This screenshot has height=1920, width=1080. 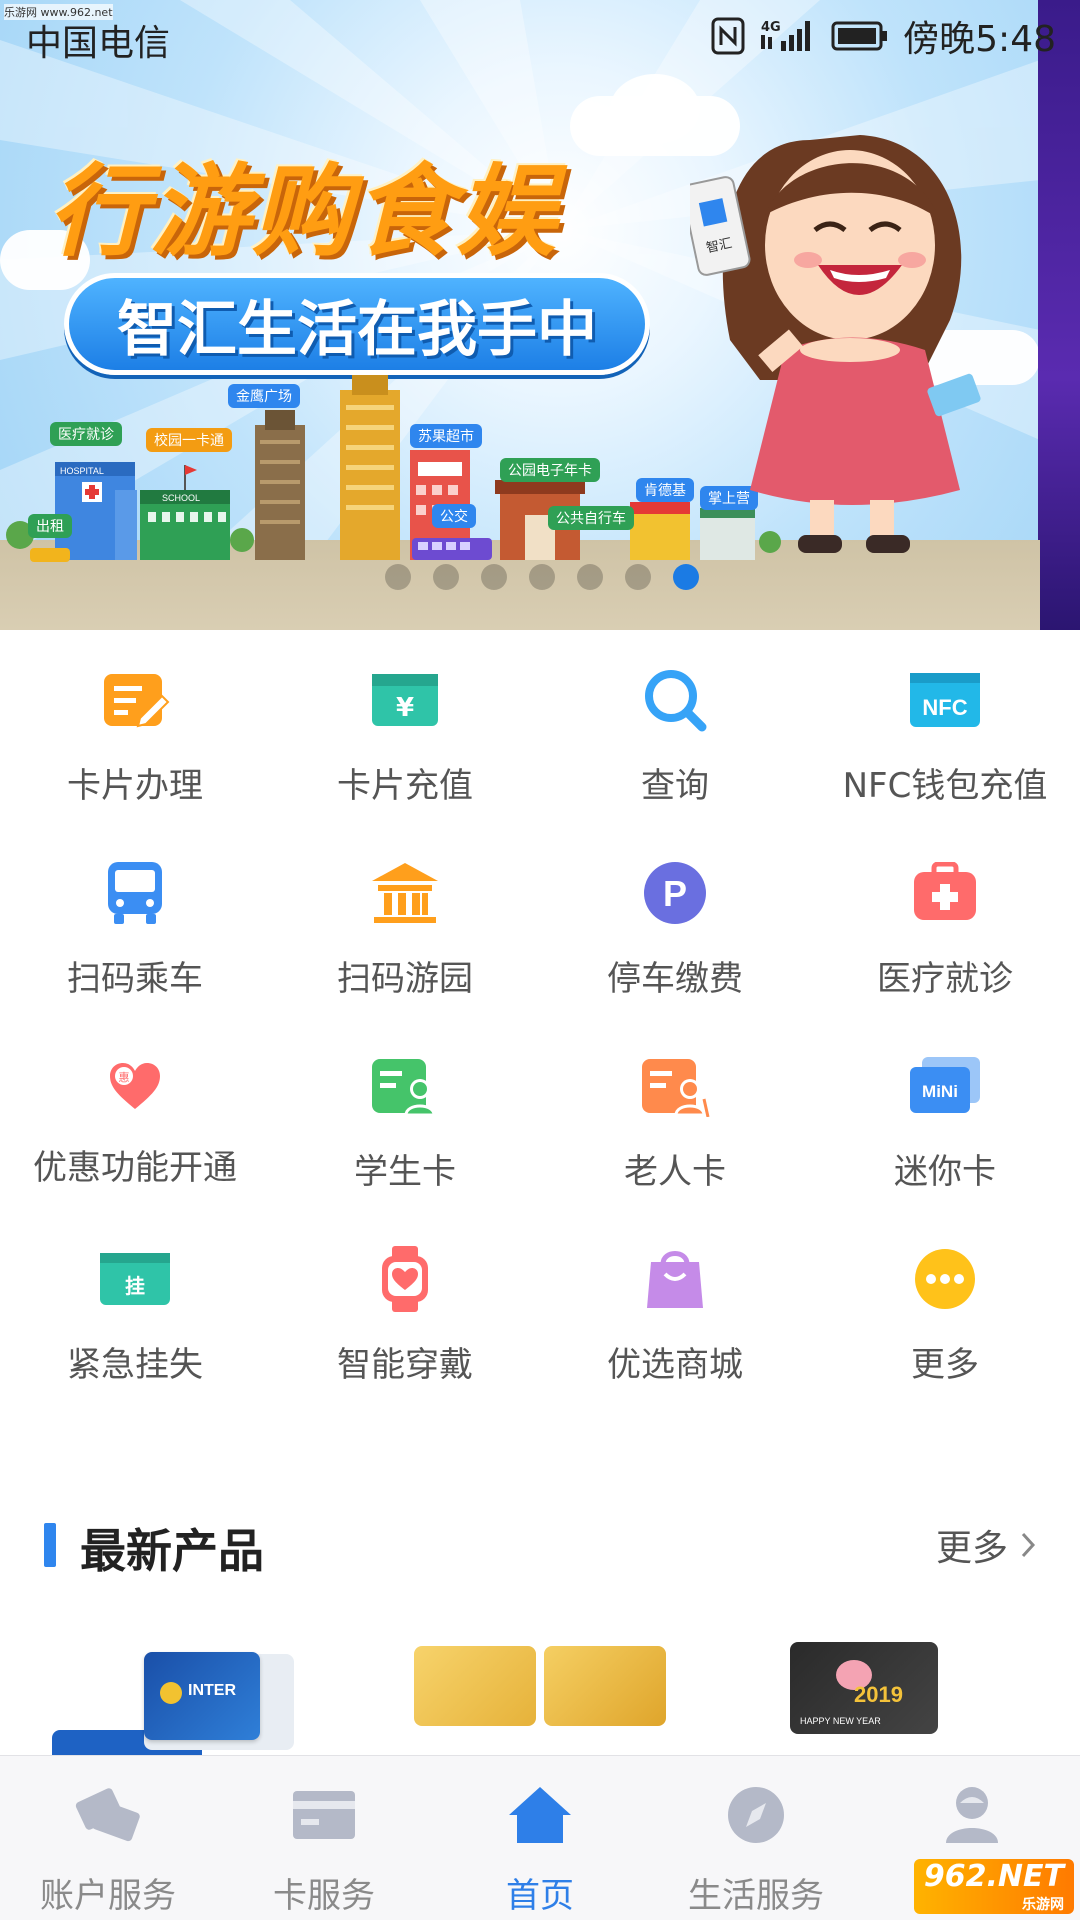 What do you see at coordinates (675, 1279) in the screenshot?
I see `shopping-bag-icon` at bounding box center [675, 1279].